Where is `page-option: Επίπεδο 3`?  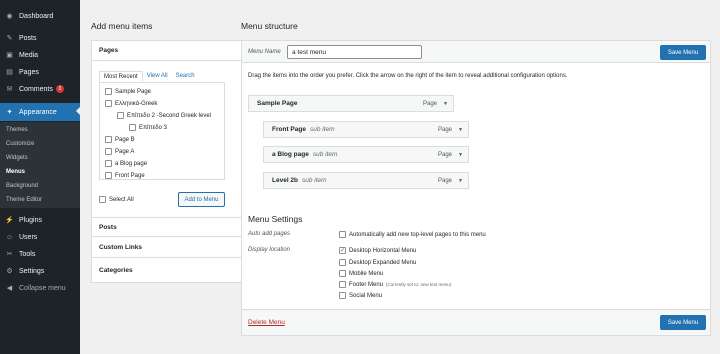 page-option: Επίπεδο 3 is located at coordinates (148, 127).